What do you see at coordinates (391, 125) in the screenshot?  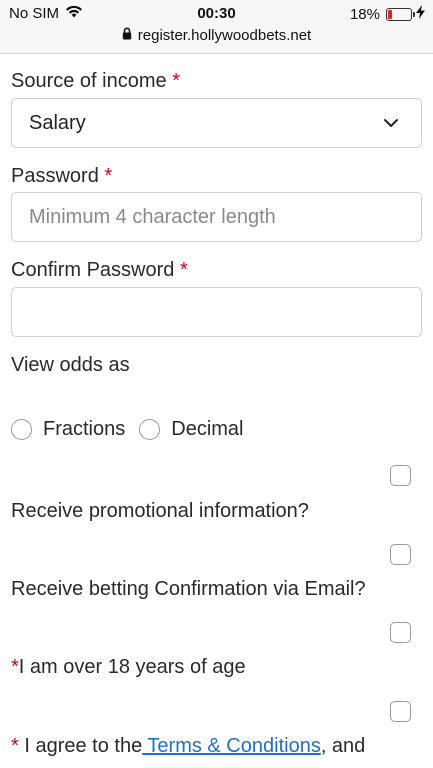 I see `chevron-down-icon` at bounding box center [391, 125].